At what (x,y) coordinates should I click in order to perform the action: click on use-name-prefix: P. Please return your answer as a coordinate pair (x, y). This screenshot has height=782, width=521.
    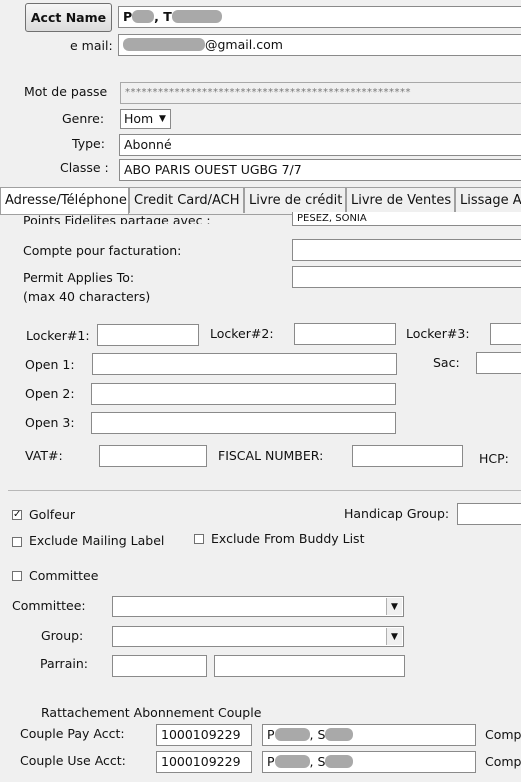
    Looking at the image, I should click on (271, 761).